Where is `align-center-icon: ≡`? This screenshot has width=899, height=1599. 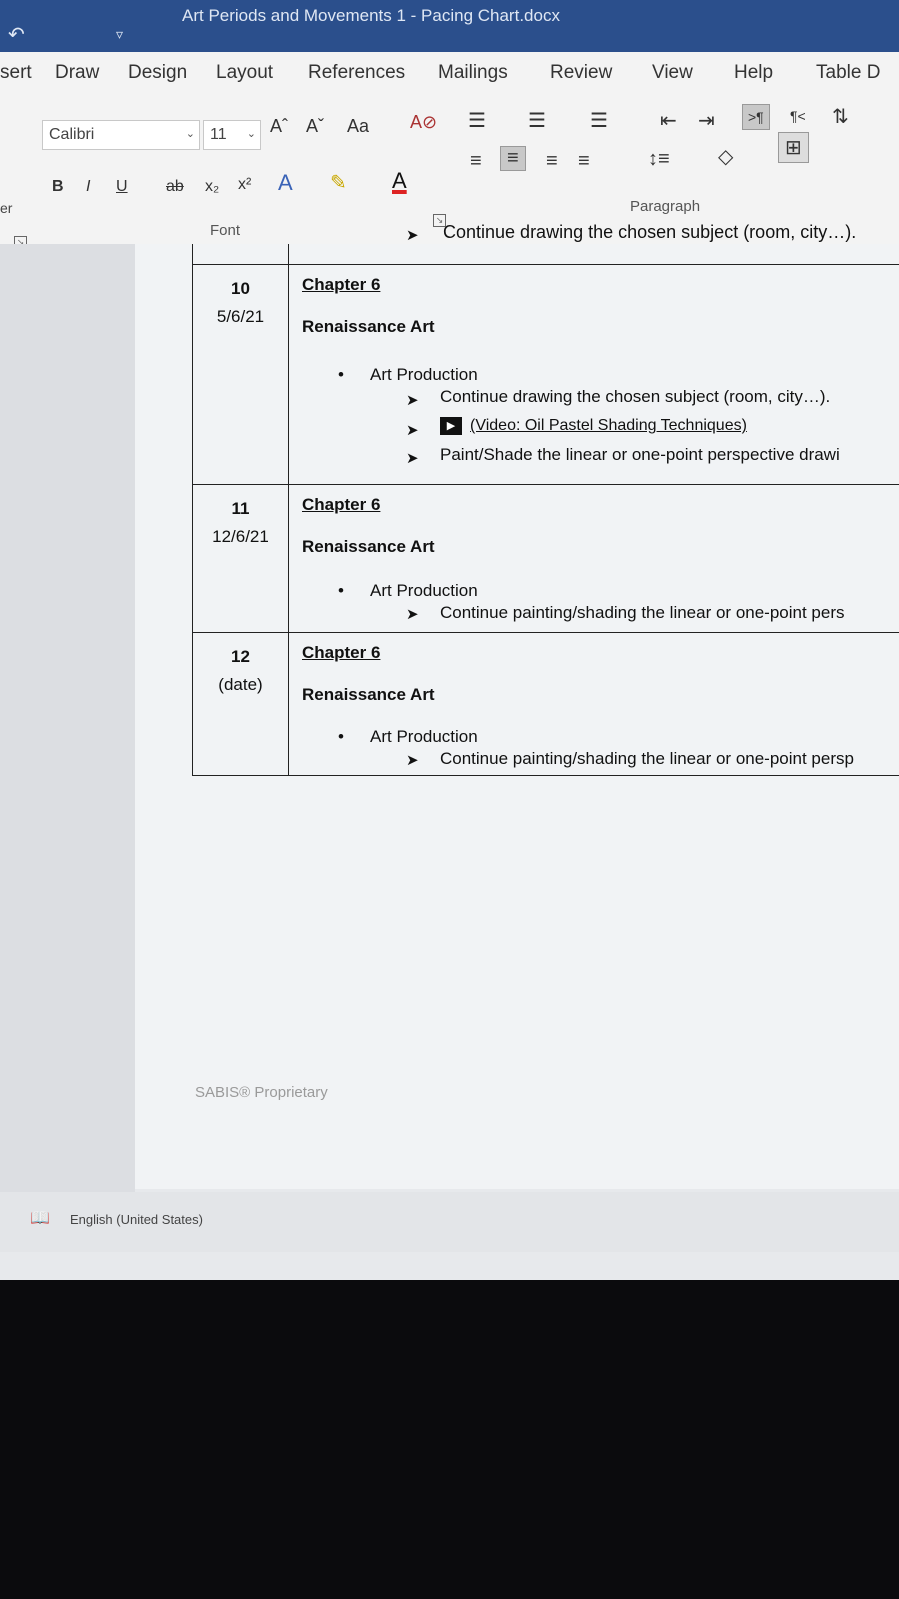
align-center-icon: ≡ is located at coordinates (513, 158).